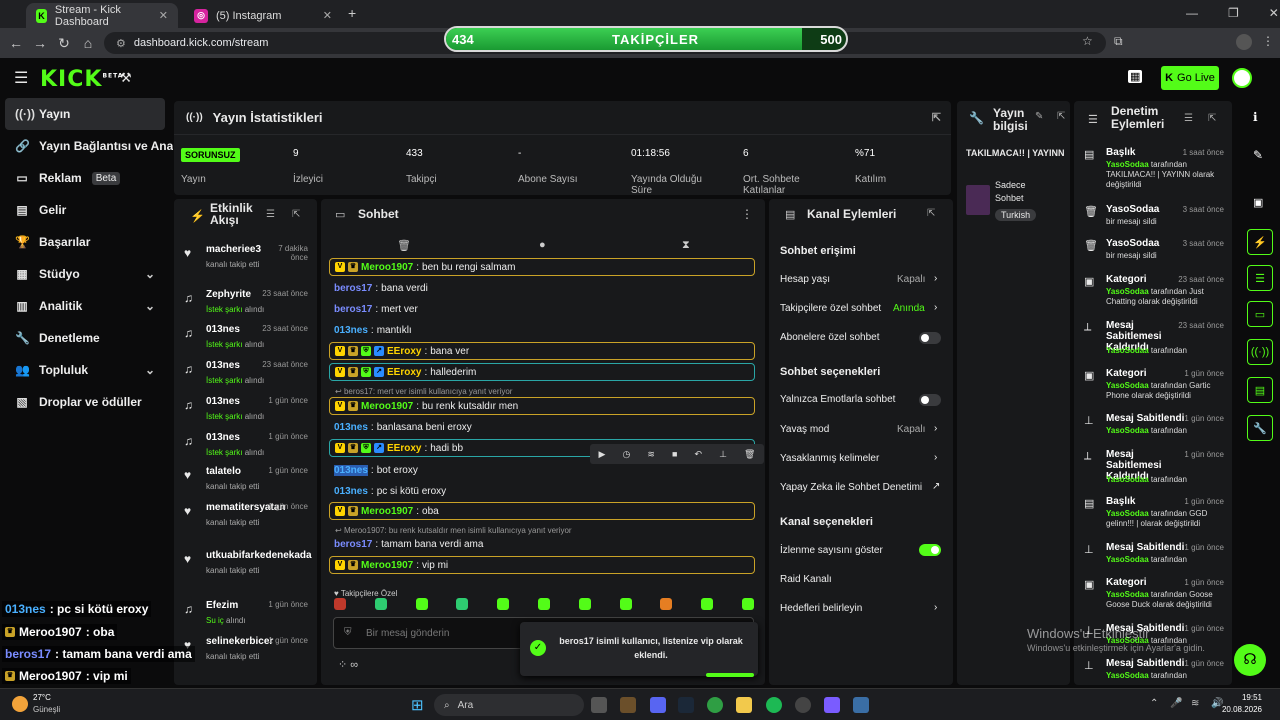  Describe the element at coordinates (542, 288) in the screenshot. I see `chat-message: beros17: bana verdi` at that location.